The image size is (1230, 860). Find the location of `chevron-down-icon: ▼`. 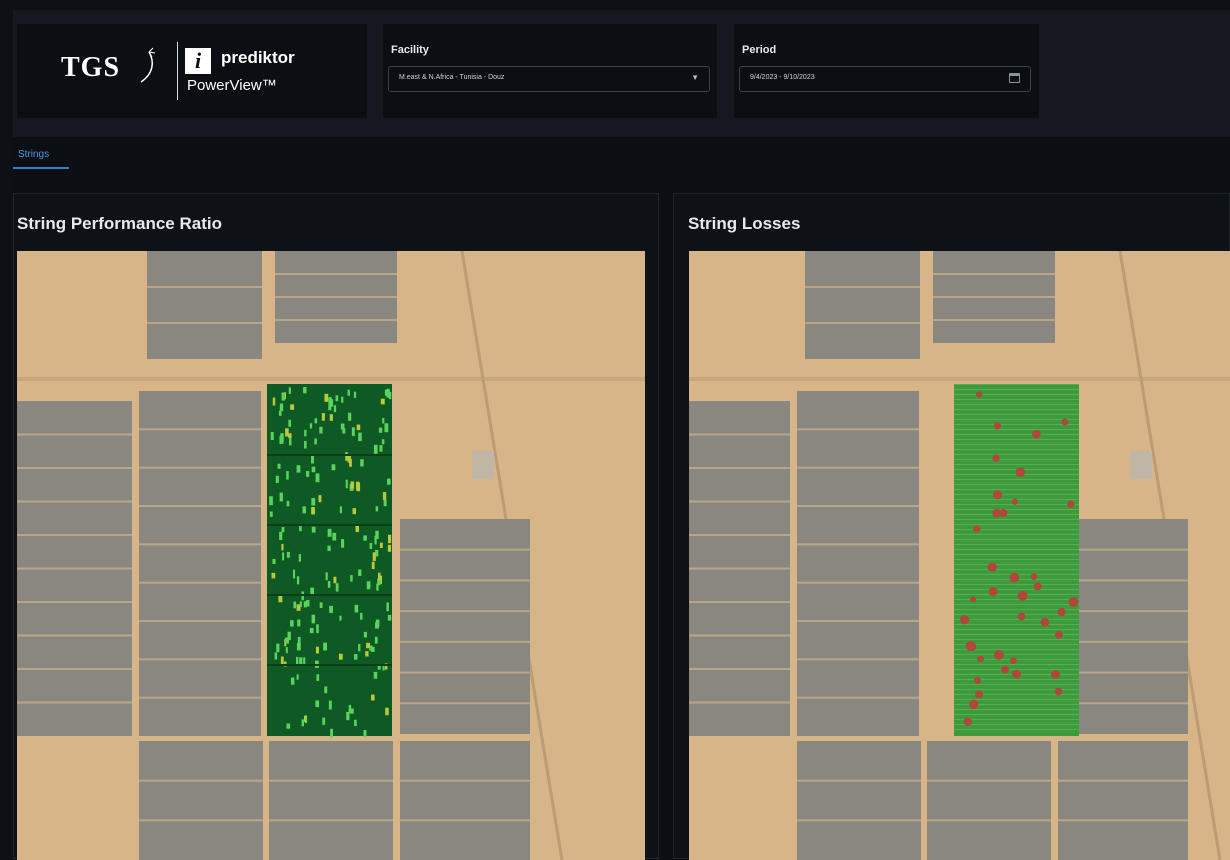

chevron-down-icon: ▼ is located at coordinates (695, 77).